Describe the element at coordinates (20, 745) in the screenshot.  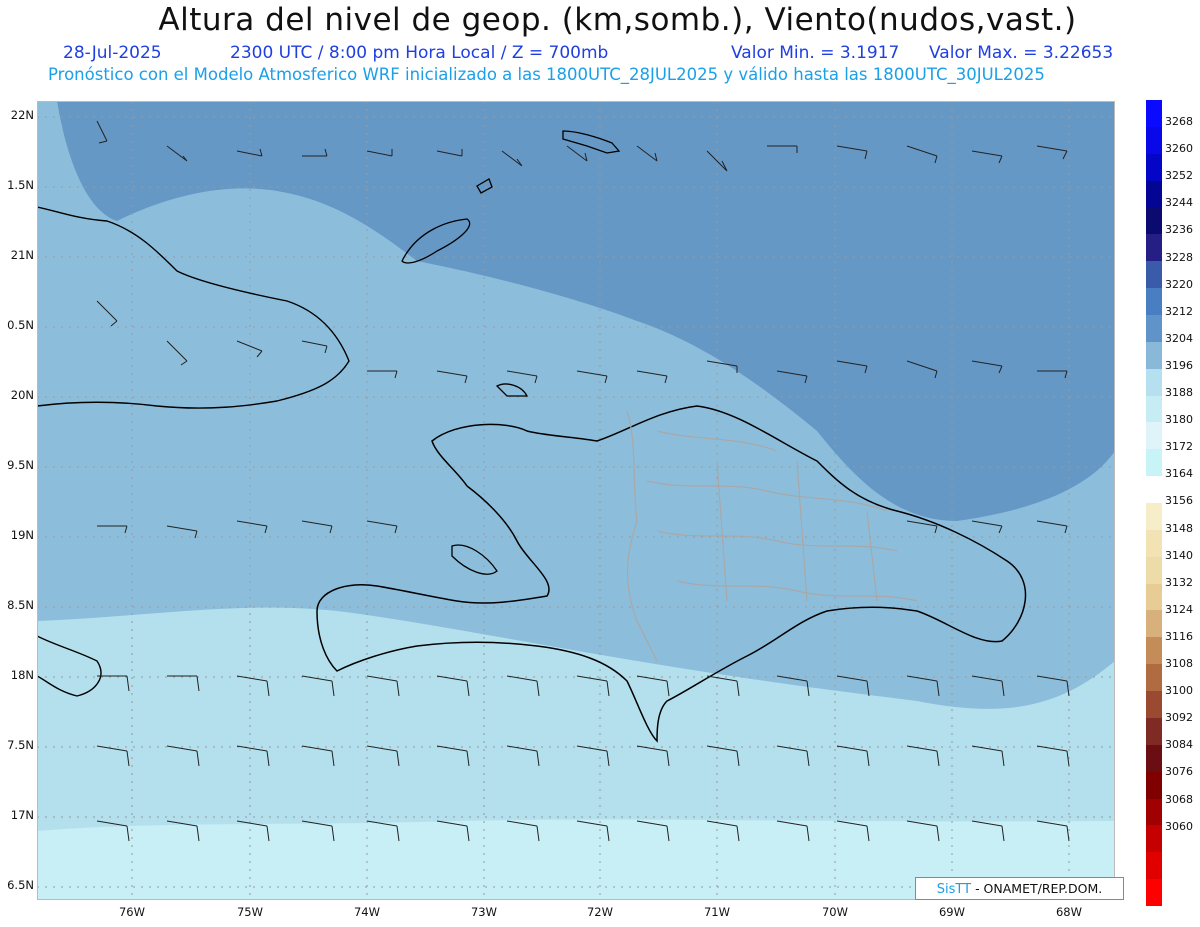
I see `lat-label-17-5n: 7.5N` at that location.